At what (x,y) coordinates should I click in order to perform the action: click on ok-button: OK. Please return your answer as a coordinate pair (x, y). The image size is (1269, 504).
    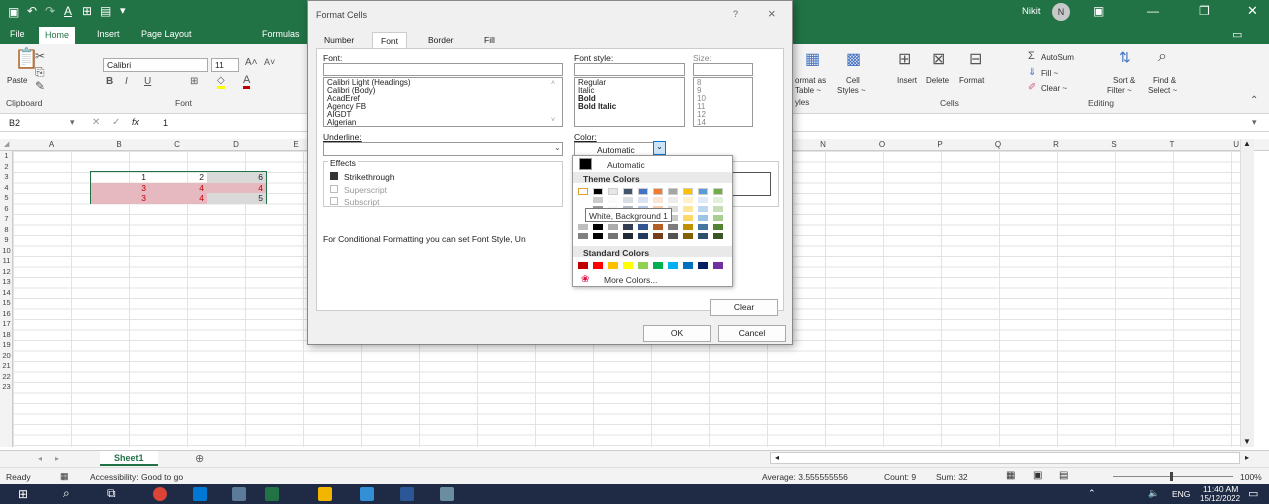
    Looking at the image, I should click on (677, 333).